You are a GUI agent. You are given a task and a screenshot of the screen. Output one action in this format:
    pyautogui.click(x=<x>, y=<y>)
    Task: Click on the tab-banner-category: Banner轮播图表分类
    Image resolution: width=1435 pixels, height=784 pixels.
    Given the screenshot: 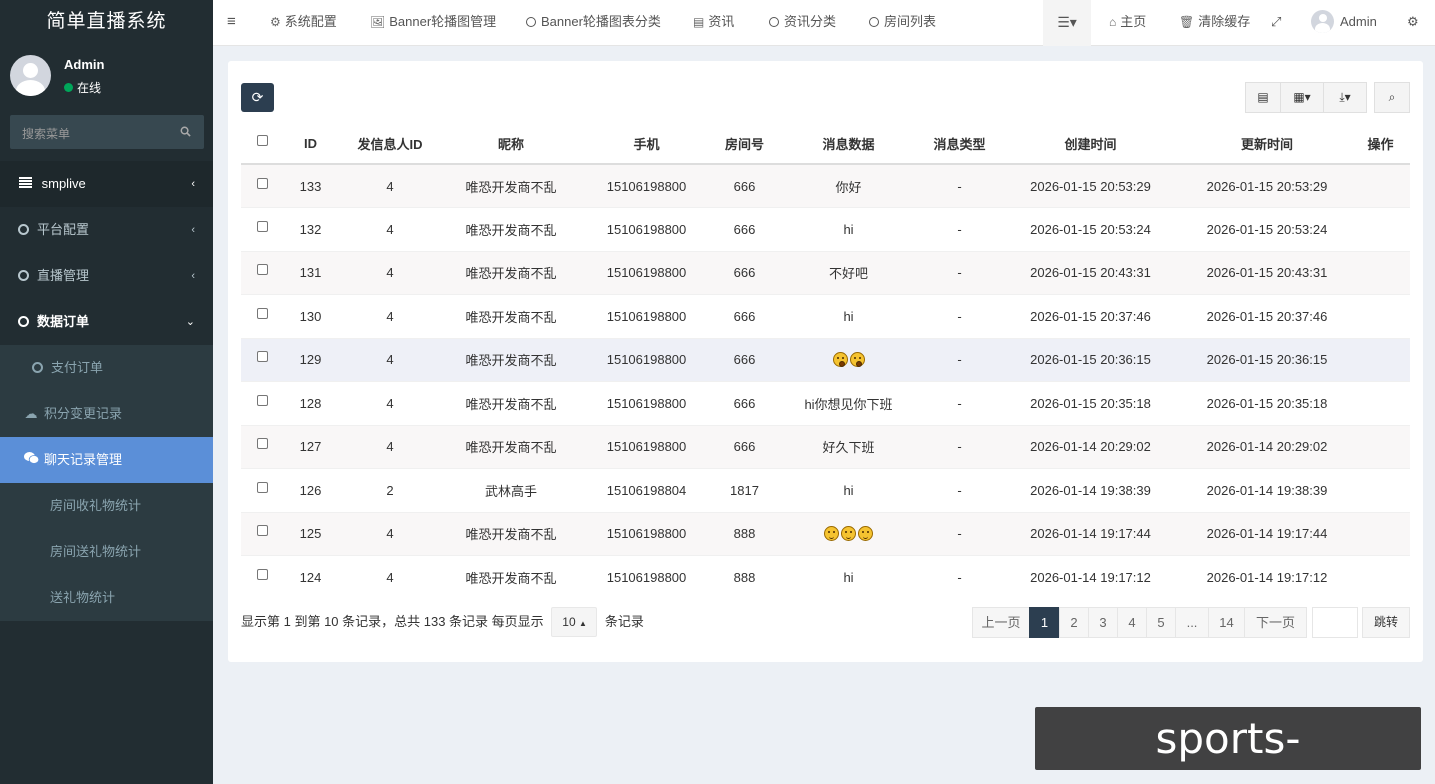 What is the action you would take?
    pyautogui.click(x=593, y=23)
    